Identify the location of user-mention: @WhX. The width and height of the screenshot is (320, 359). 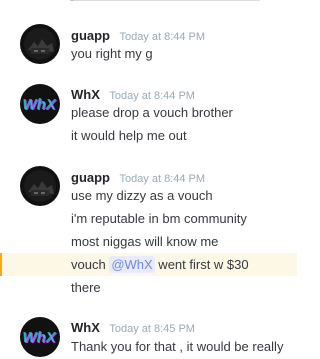
(132, 264).